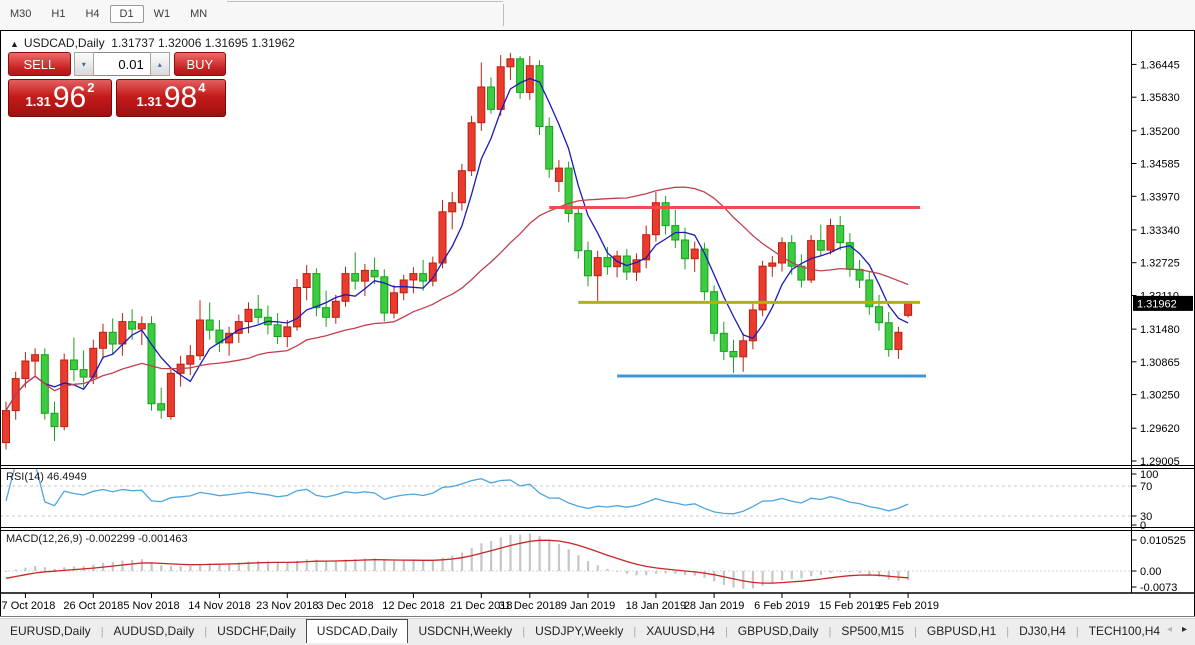 The height and width of the screenshot is (645, 1195). Describe the element at coordinates (93, 606) in the screenshot. I see `date-tick-label: 26 Oct 2018` at that location.